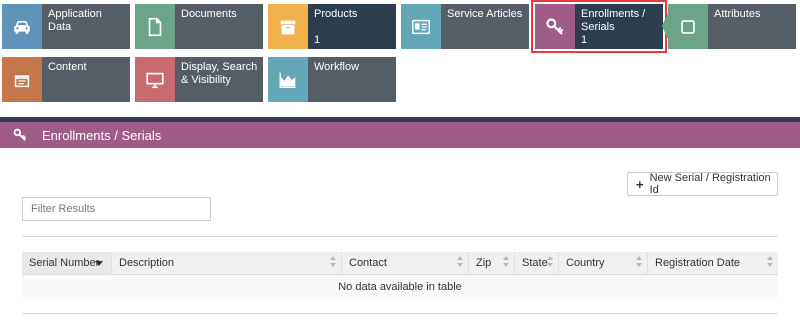  I want to click on tile-application-data: Application Data, so click(66, 26).